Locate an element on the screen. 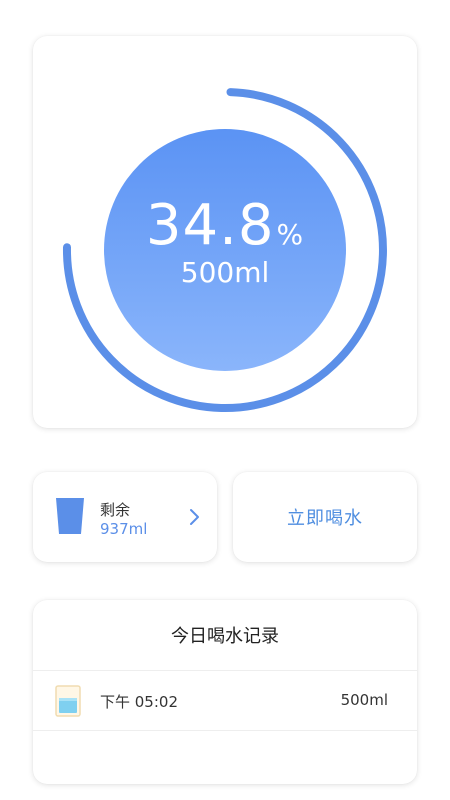 The image size is (450, 800). cup-icon is located at coordinates (70, 516).